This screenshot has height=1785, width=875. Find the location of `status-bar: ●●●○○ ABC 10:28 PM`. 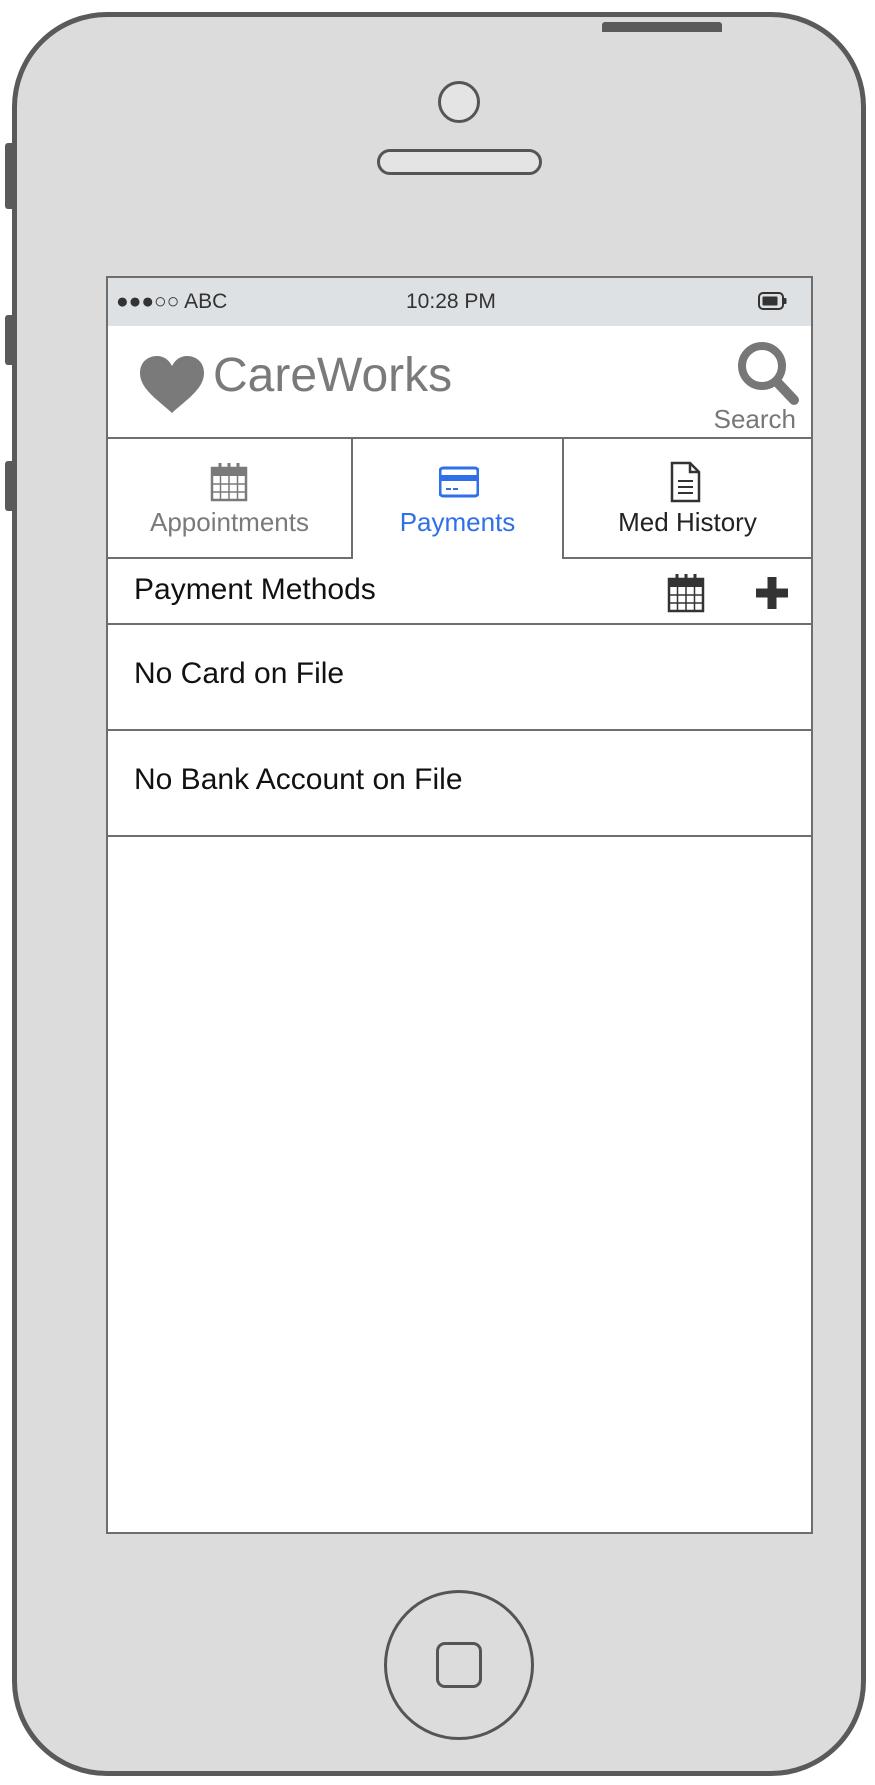

status-bar: ●●●○○ ABC 10:28 PM is located at coordinates (459, 302).